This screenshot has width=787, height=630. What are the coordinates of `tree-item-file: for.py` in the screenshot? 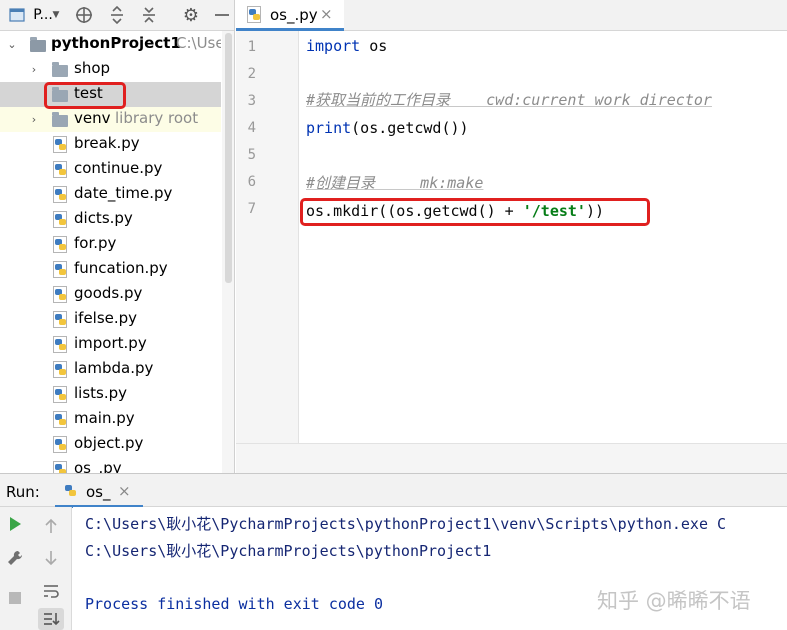 It's located at (110, 244).